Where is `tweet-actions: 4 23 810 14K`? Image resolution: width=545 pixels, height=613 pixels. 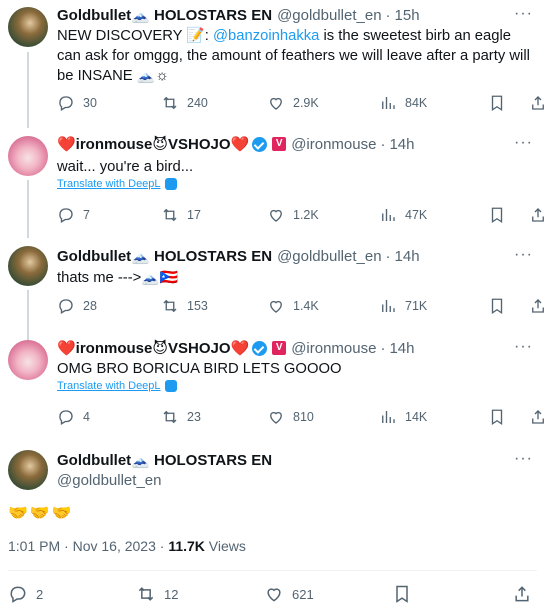 tweet-actions: 4 23 810 14K is located at coordinates (300, 418).